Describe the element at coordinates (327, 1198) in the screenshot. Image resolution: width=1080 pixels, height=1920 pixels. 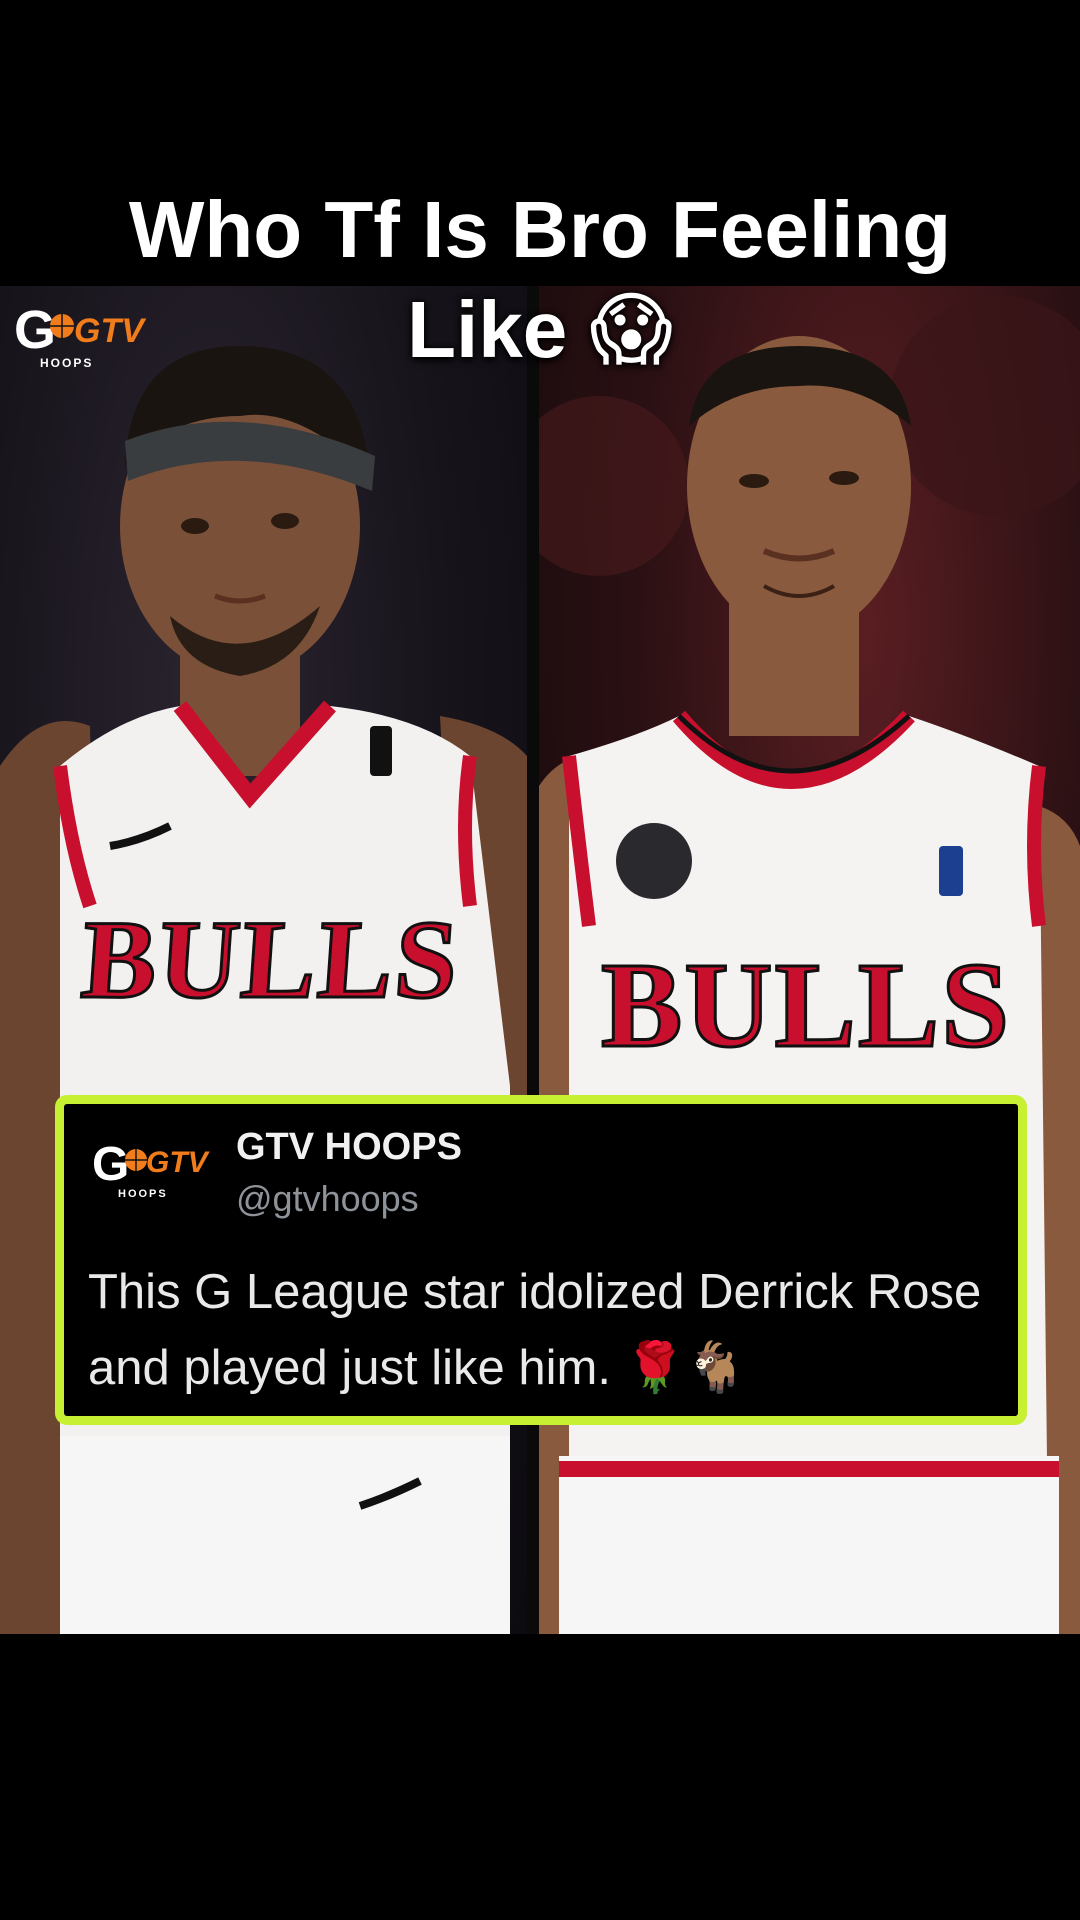
I see `tweet-author-handle: @gtvhoops` at that location.